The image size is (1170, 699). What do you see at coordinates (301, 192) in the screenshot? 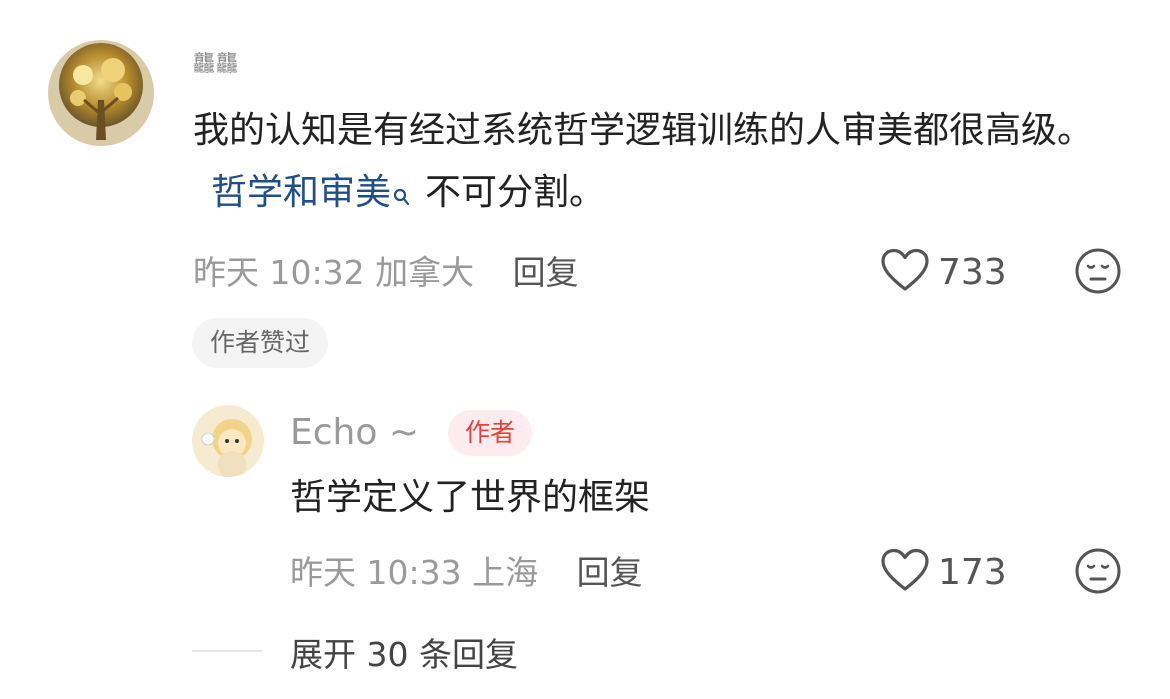
I see `topic-link-label: 哲学和审美` at bounding box center [301, 192].